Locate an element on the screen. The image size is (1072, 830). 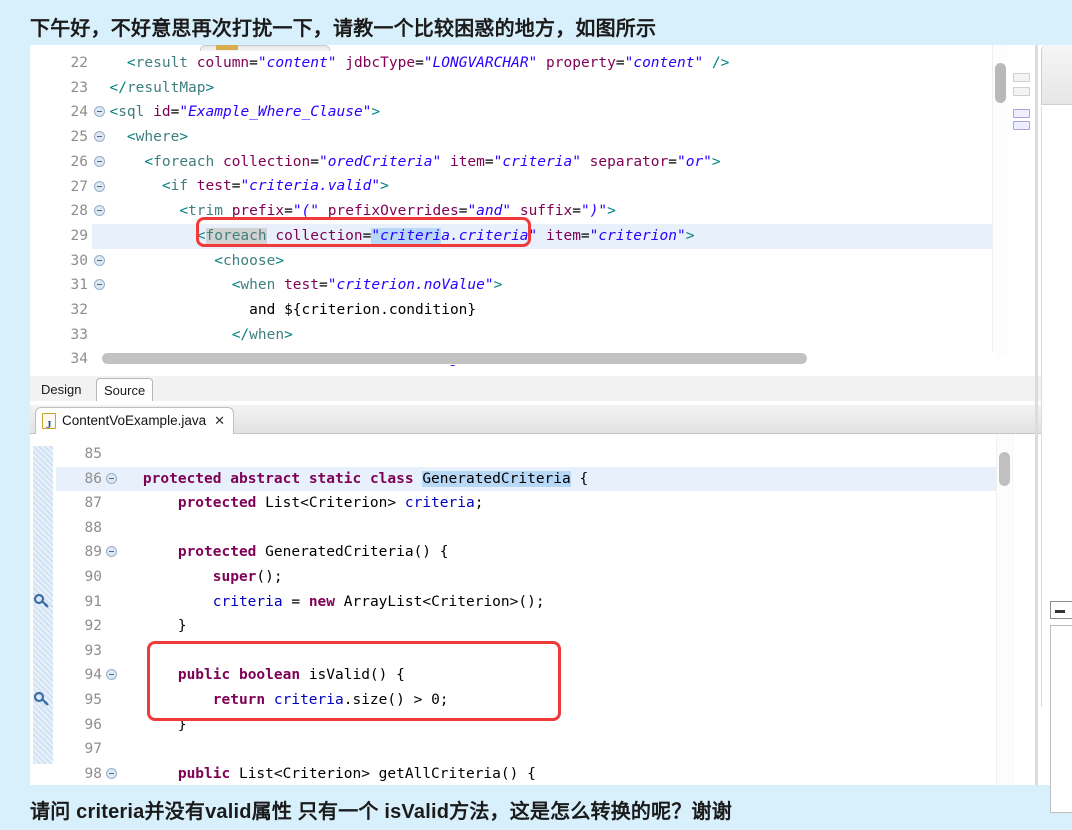
java-vertical-scrollbar is located at coordinates (1003, 609).